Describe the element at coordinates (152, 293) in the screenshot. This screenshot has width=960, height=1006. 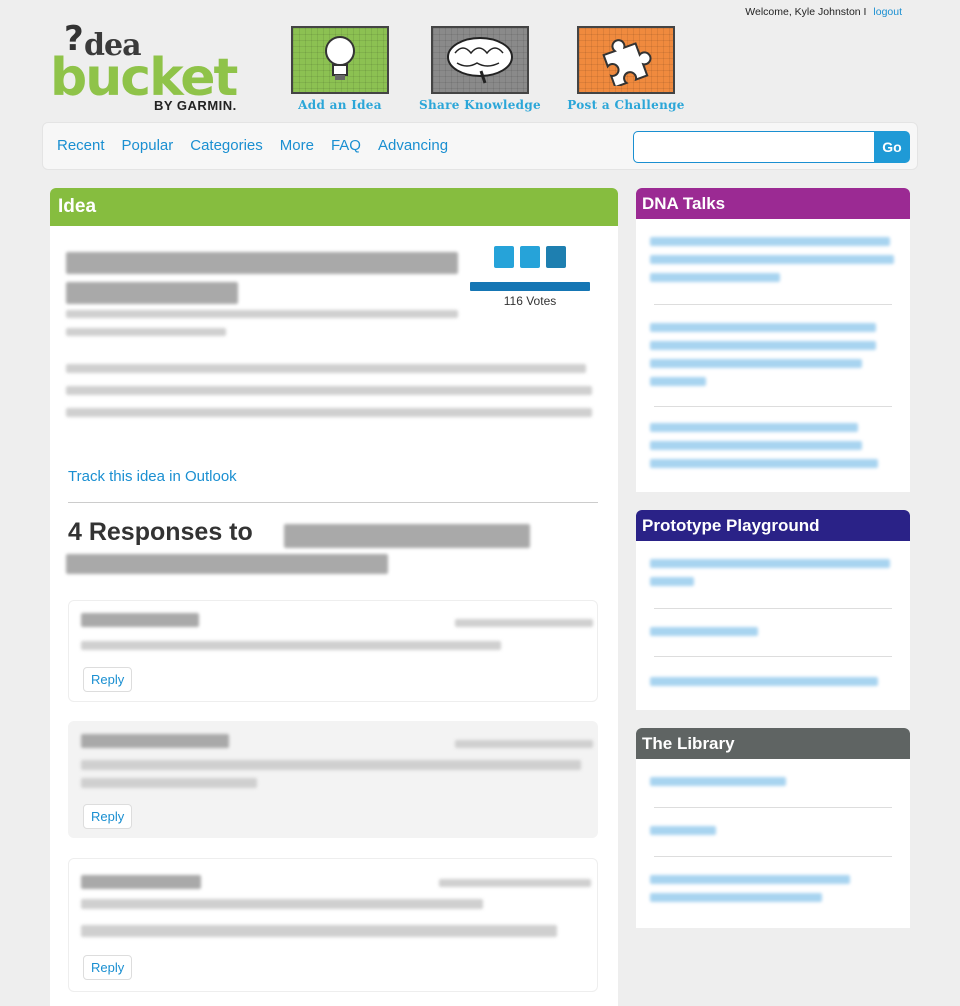
I see `idea-title-line2` at that location.